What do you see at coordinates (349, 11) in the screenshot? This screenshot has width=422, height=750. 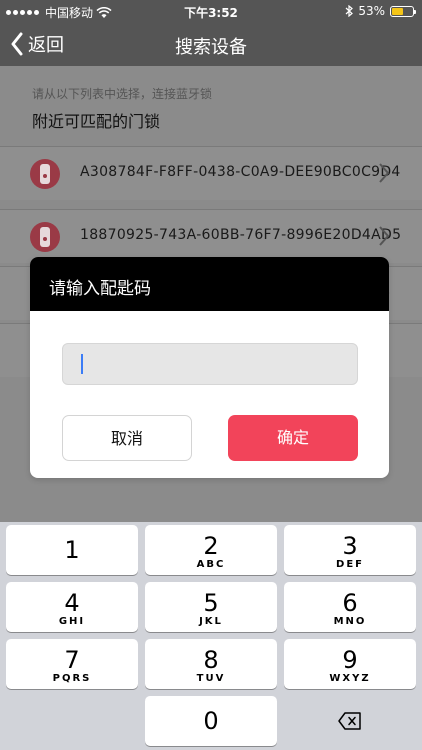 I see `bluetooth-icon` at bounding box center [349, 11].